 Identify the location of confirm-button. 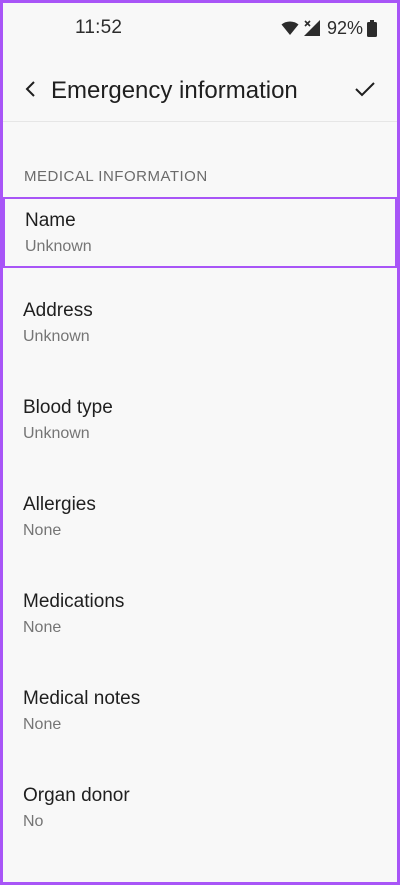
(365, 91).